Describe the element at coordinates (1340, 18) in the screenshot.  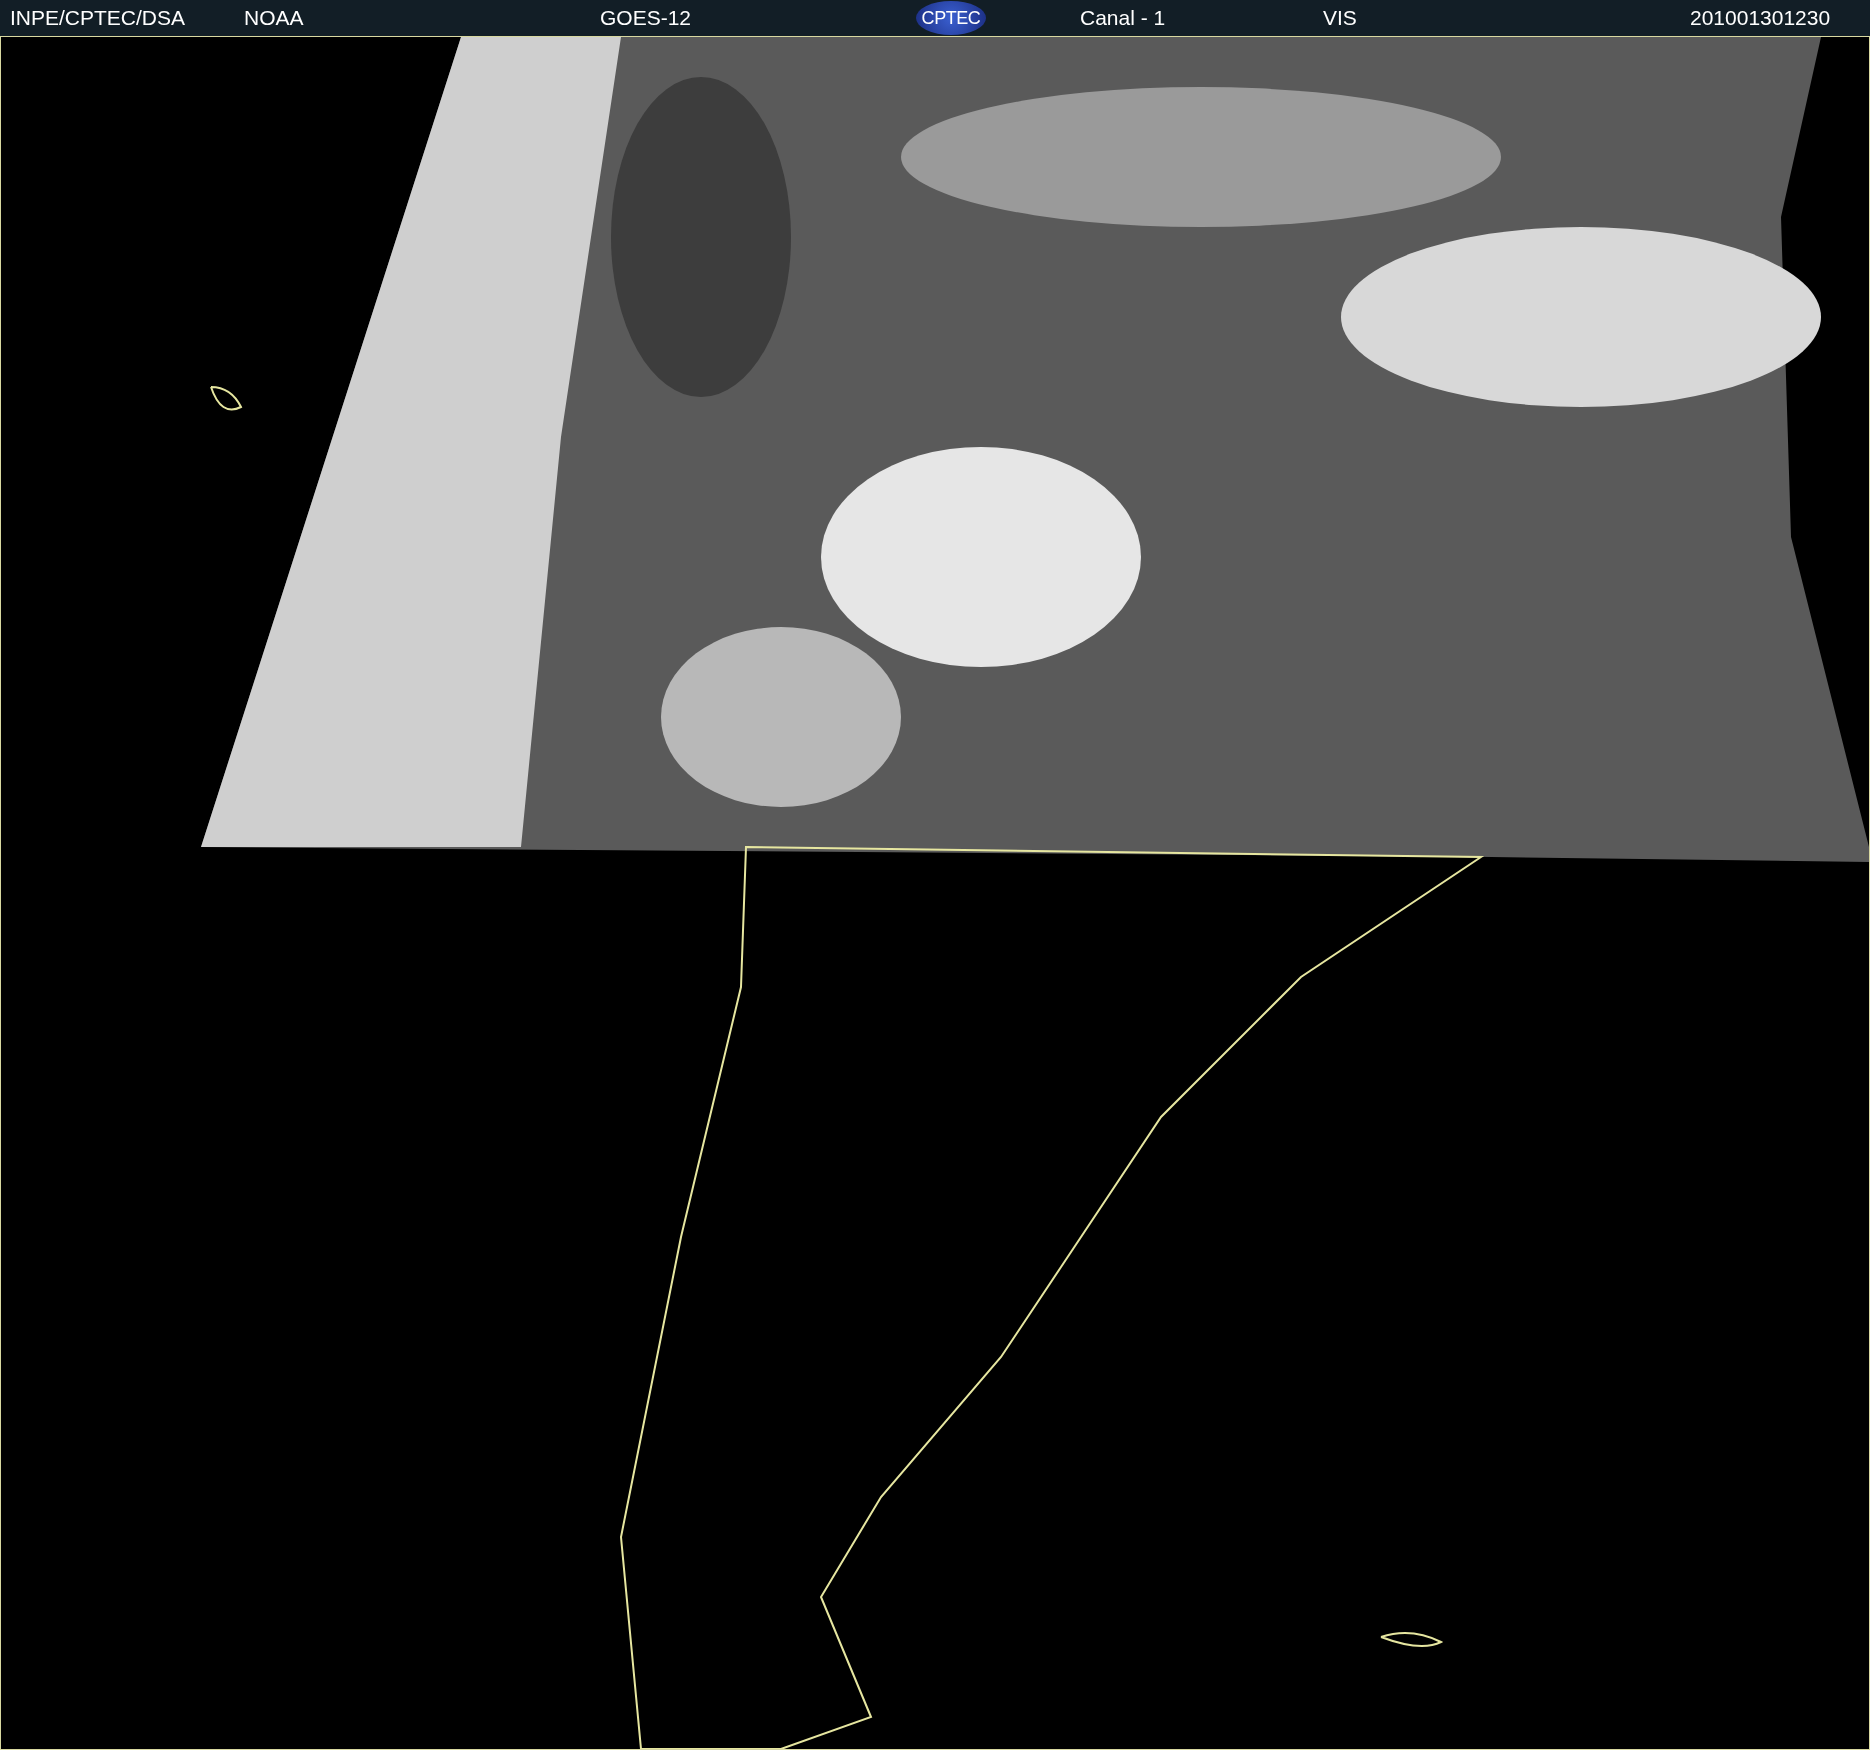
I see `band-label: VIS` at that location.